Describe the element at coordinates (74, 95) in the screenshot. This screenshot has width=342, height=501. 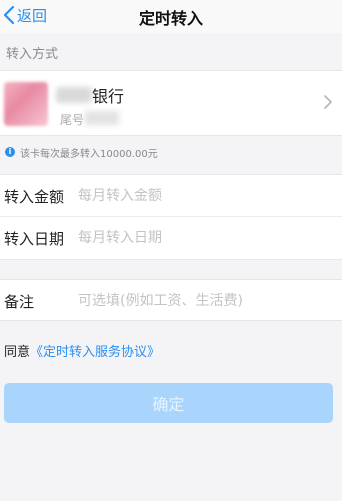
I see `bank-name-redacted` at that location.